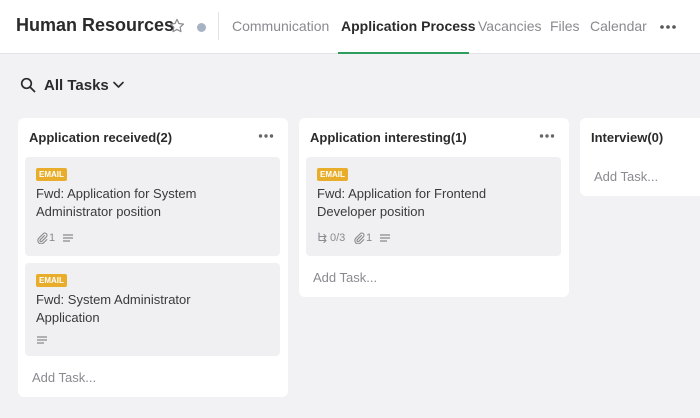 The height and width of the screenshot is (418, 700). Describe the element at coordinates (510, 26) in the screenshot. I see `tab-vacancies: Vacancies` at that location.